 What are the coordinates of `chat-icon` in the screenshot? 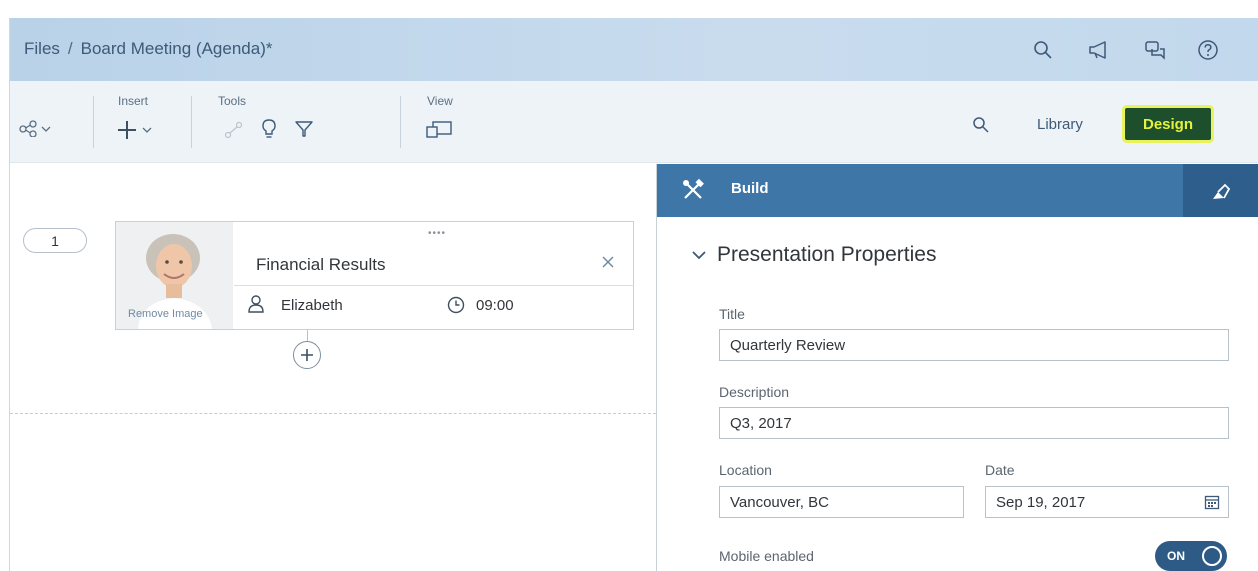 It's located at (1155, 50).